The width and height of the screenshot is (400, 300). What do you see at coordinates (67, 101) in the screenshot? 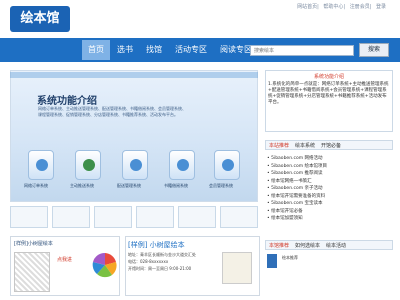
I see `banner-title: 系统功能介绍` at bounding box center [67, 101].